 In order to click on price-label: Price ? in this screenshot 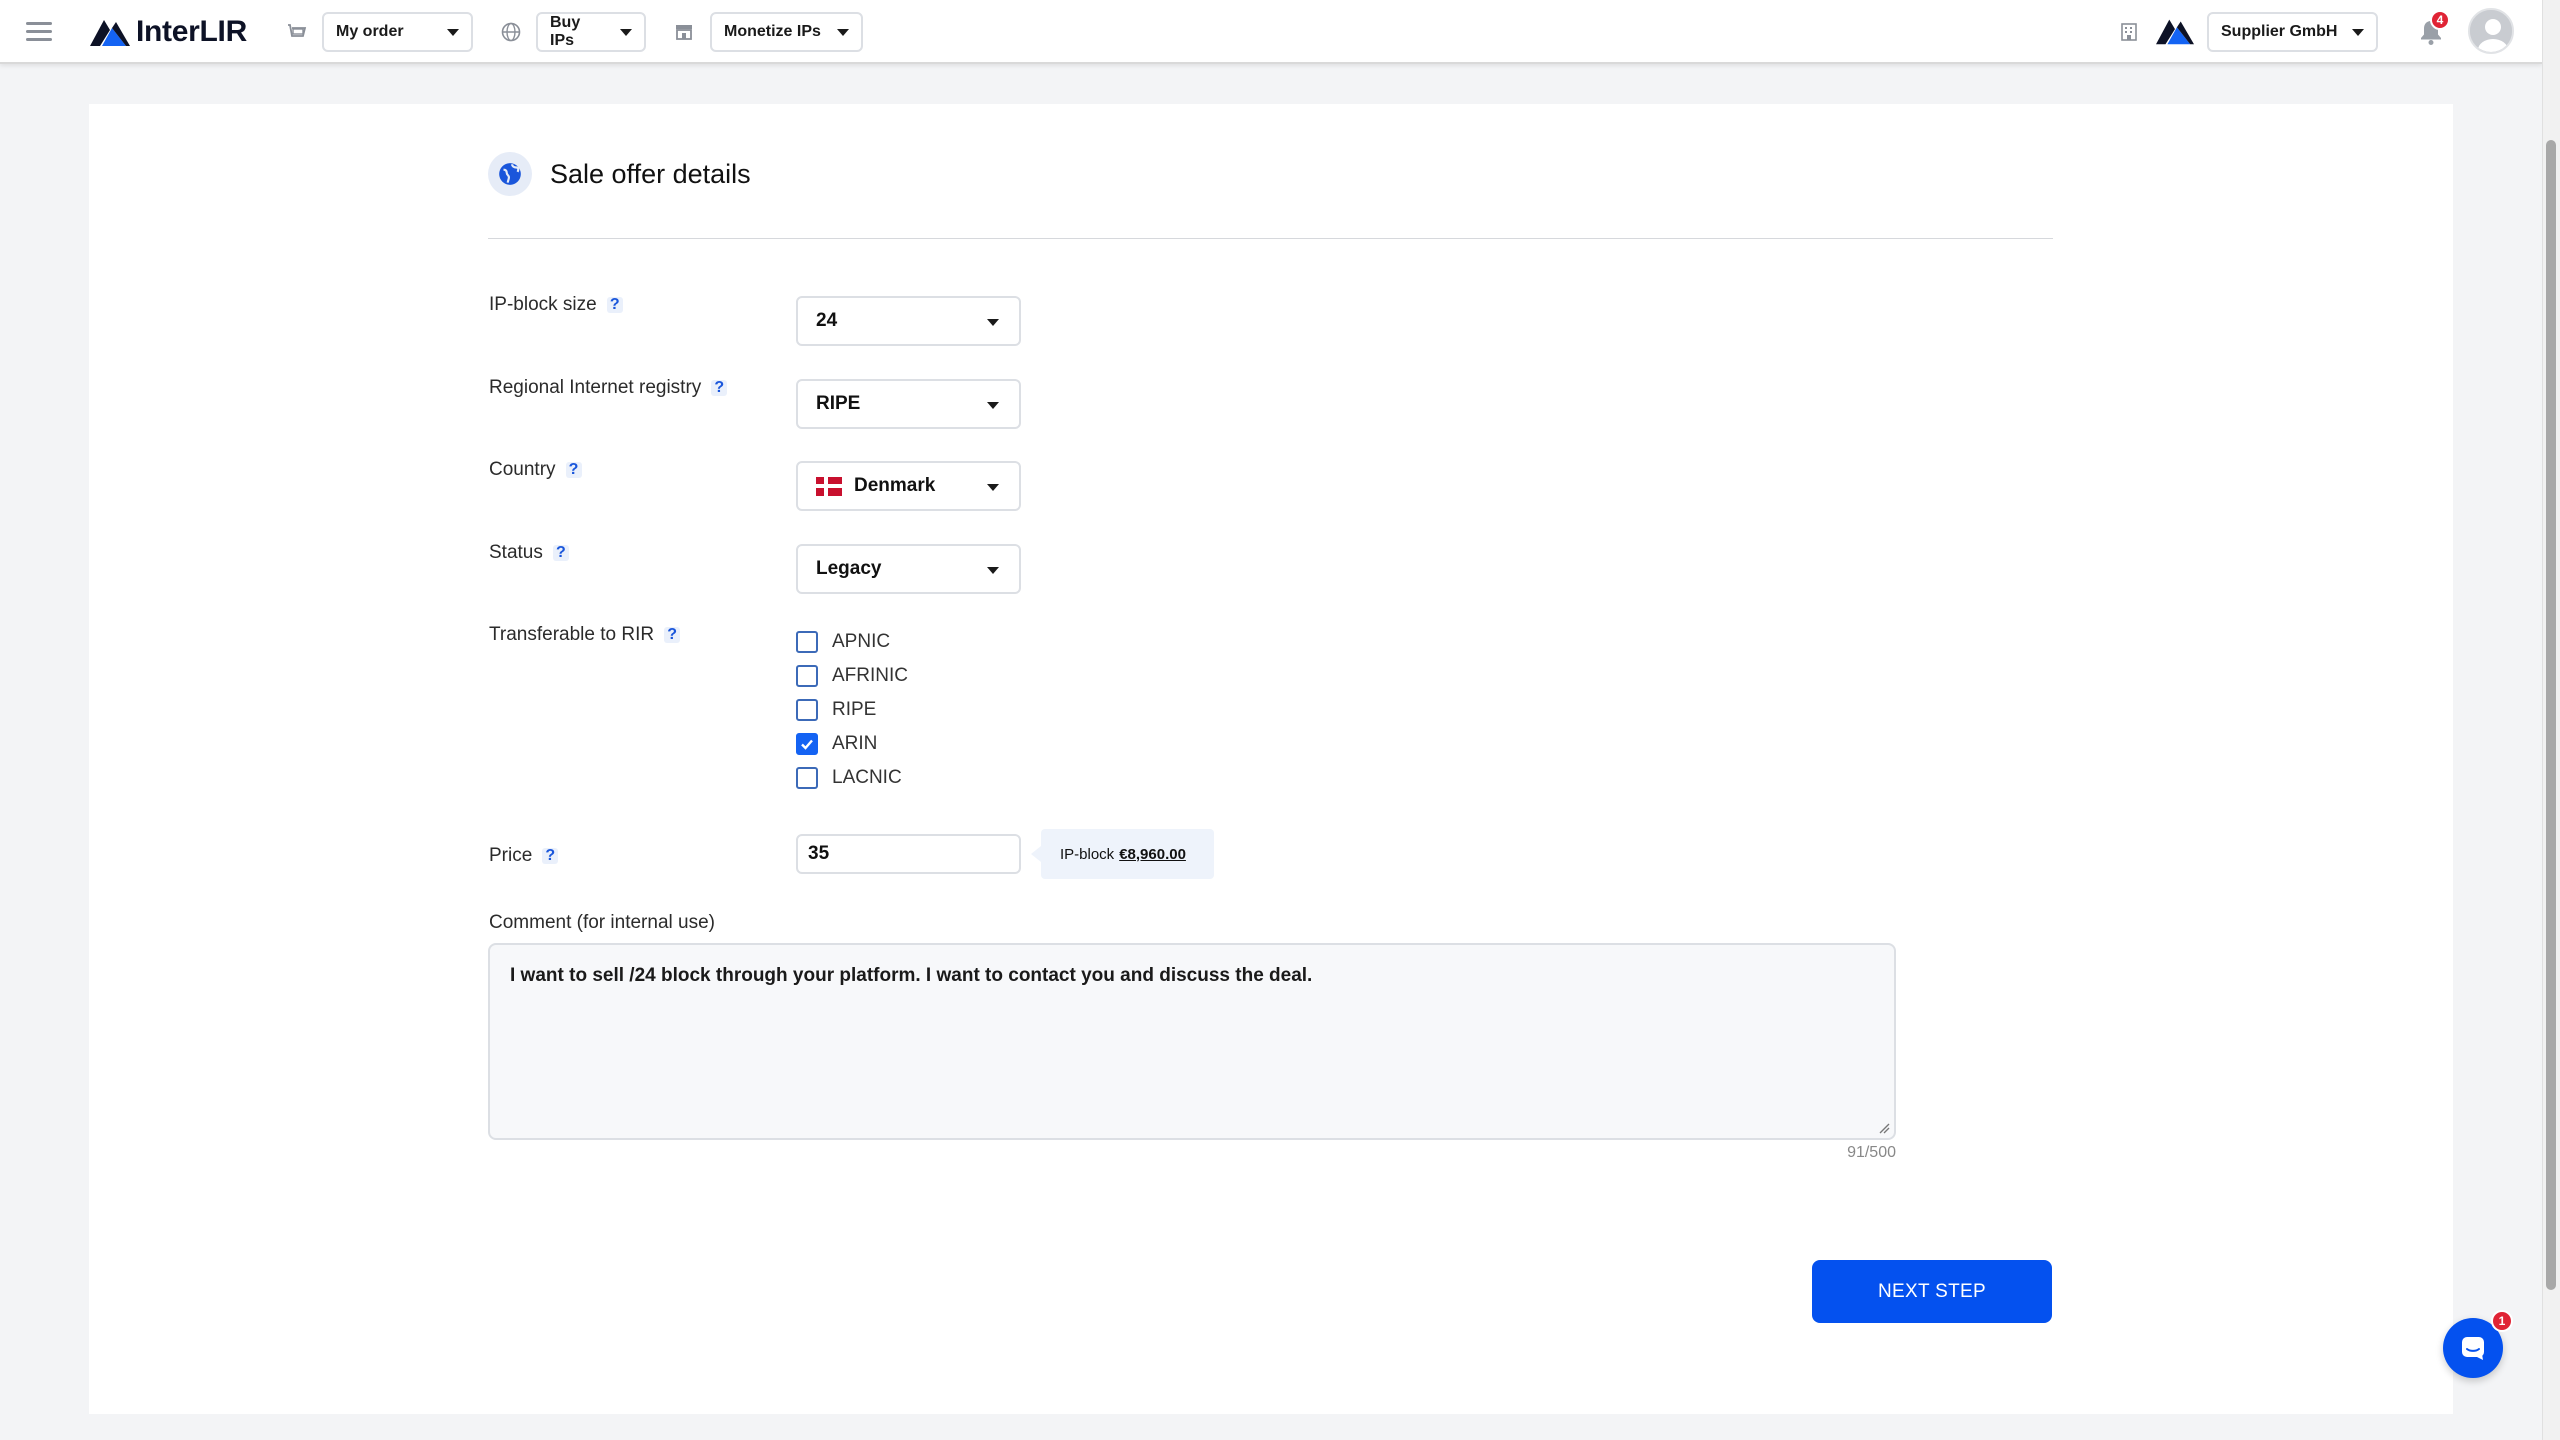, I will do `click(524, 856)`.